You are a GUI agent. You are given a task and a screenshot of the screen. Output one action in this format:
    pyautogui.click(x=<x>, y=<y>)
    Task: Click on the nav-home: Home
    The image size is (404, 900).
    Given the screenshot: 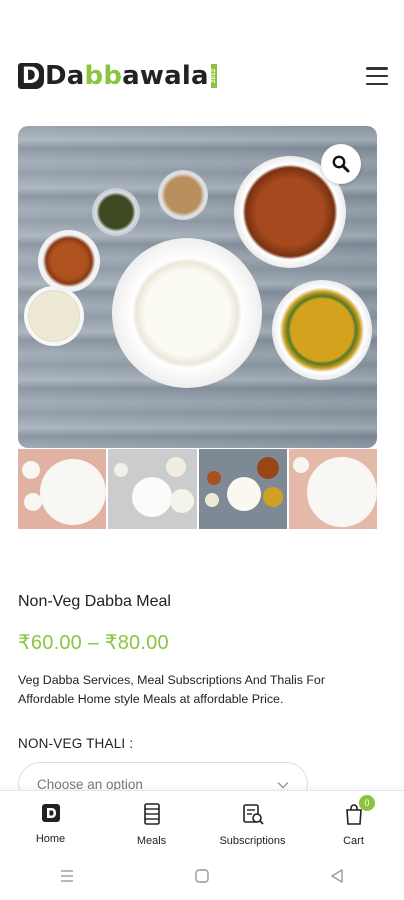 What is the action you would take?
    pyautogui.click(x=50, y=821)
    